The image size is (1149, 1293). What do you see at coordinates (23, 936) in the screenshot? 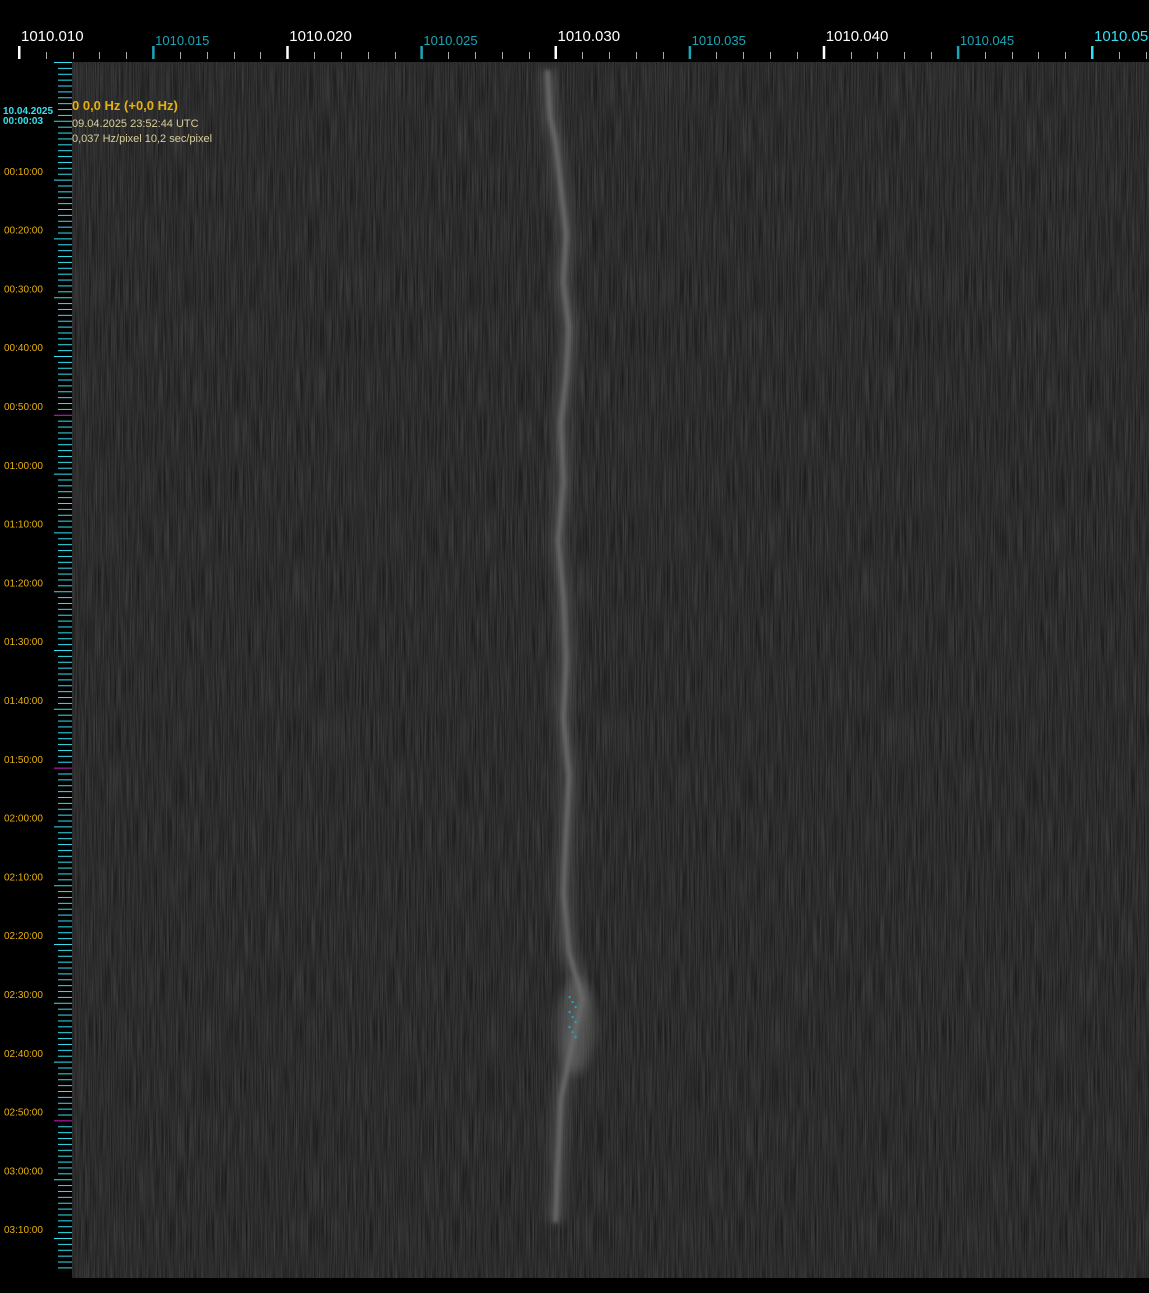
I see `time-tick-label: 02:20:00` at bounding box center [23, 936].